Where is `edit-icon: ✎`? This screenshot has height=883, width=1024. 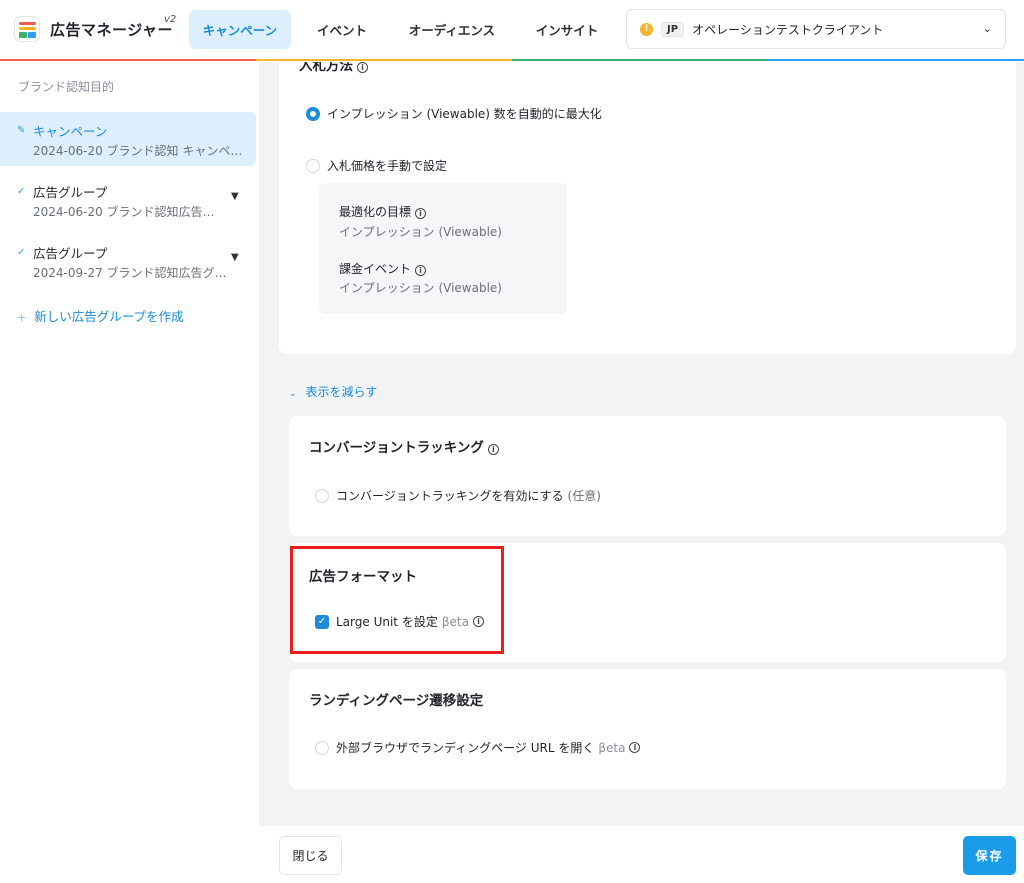 edit-icon: ✎ is located at coordinates (21, 130).